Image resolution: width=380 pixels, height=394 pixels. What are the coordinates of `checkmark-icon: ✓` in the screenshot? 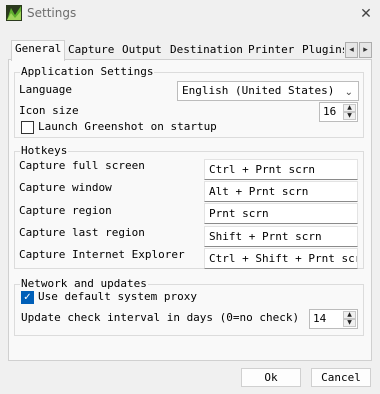 It's located at (27, 297).